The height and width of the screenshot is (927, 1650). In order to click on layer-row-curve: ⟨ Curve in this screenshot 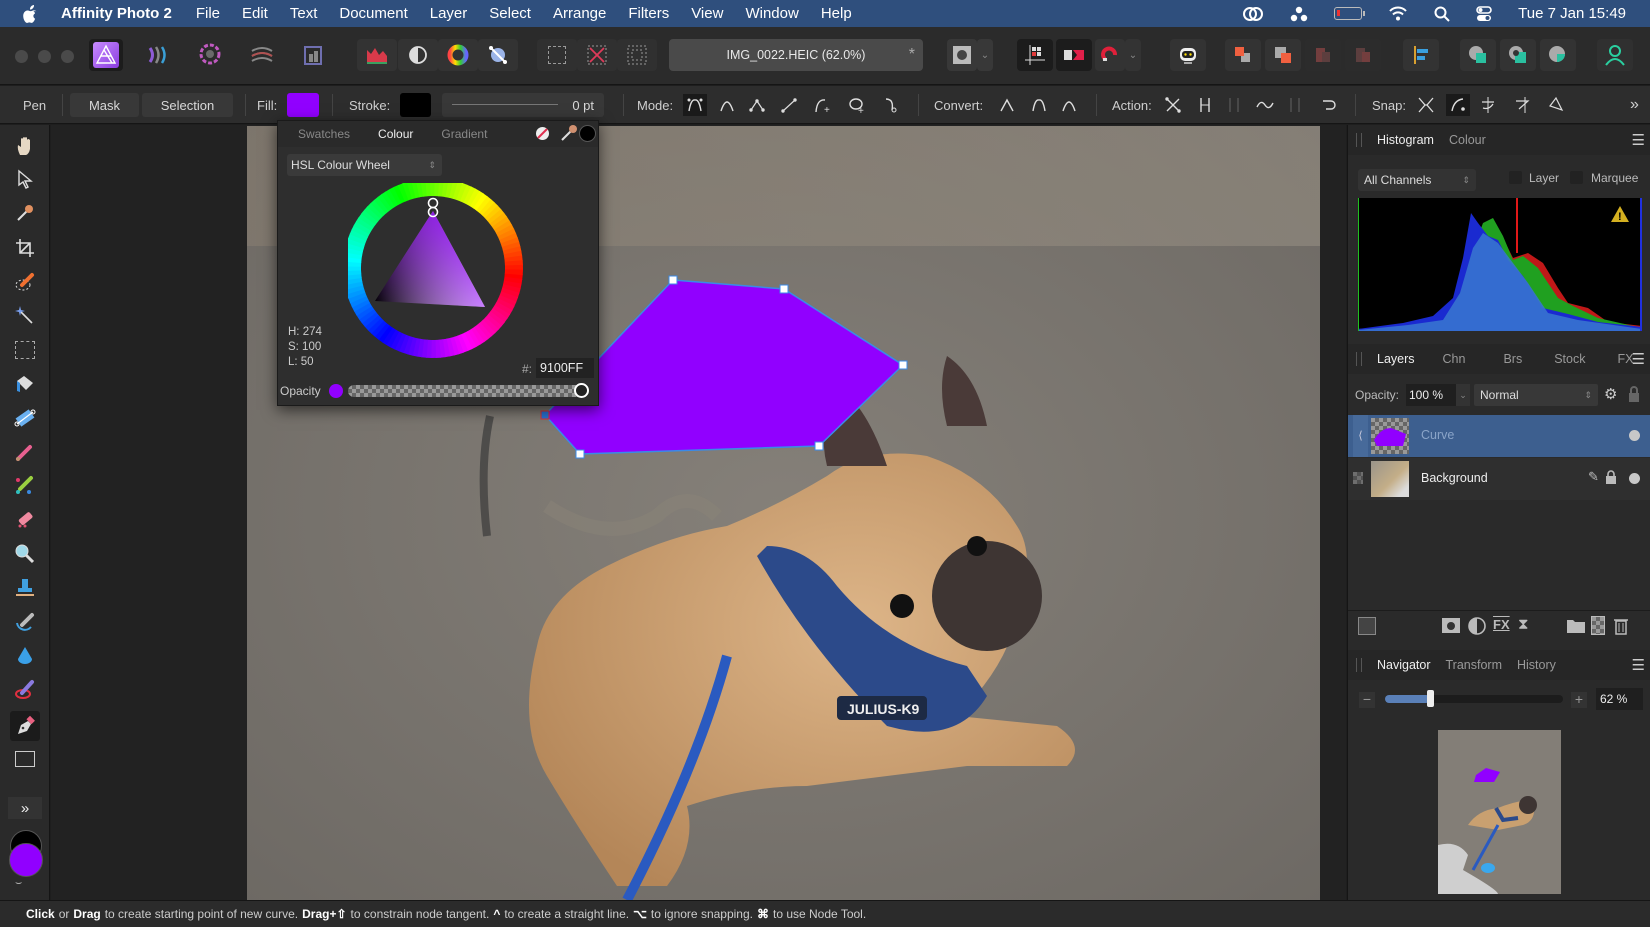, I will do `click(1499, 436)`.